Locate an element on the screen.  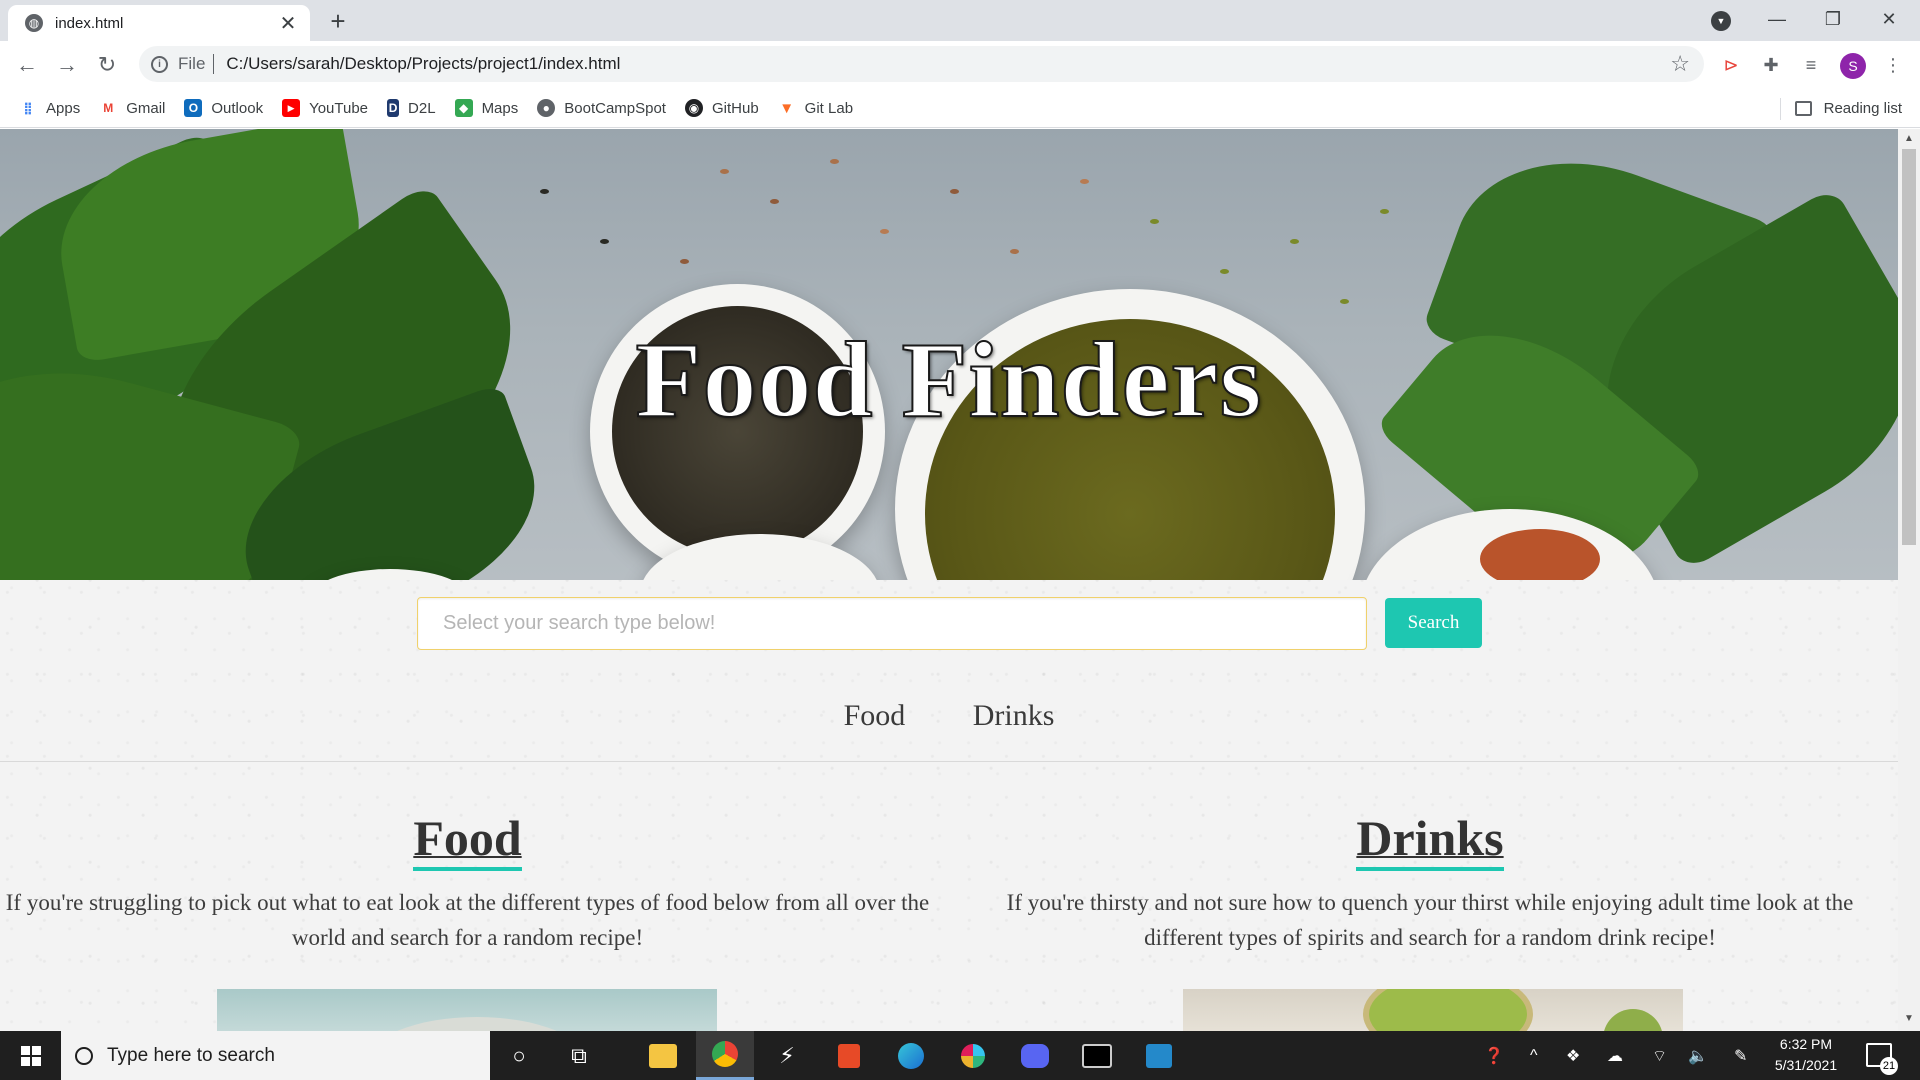
cocktail-glass-image is located at coordinates (1448, 1010).